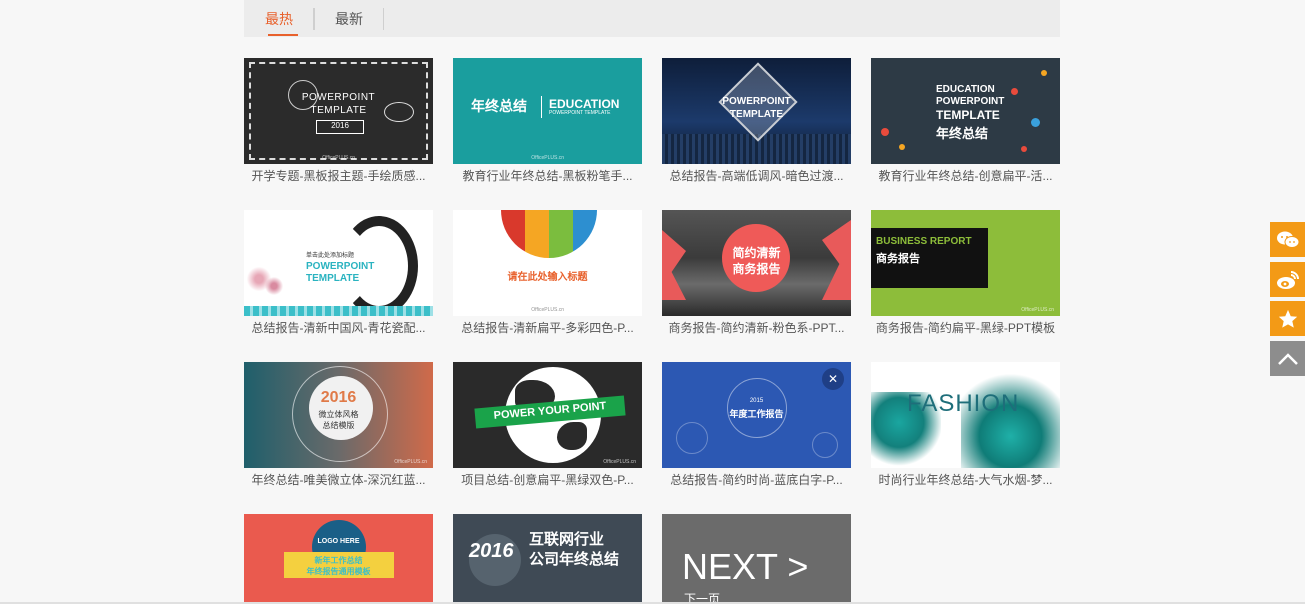  I want to click on thumb-title: 新年工作总结, so click(338, 560).